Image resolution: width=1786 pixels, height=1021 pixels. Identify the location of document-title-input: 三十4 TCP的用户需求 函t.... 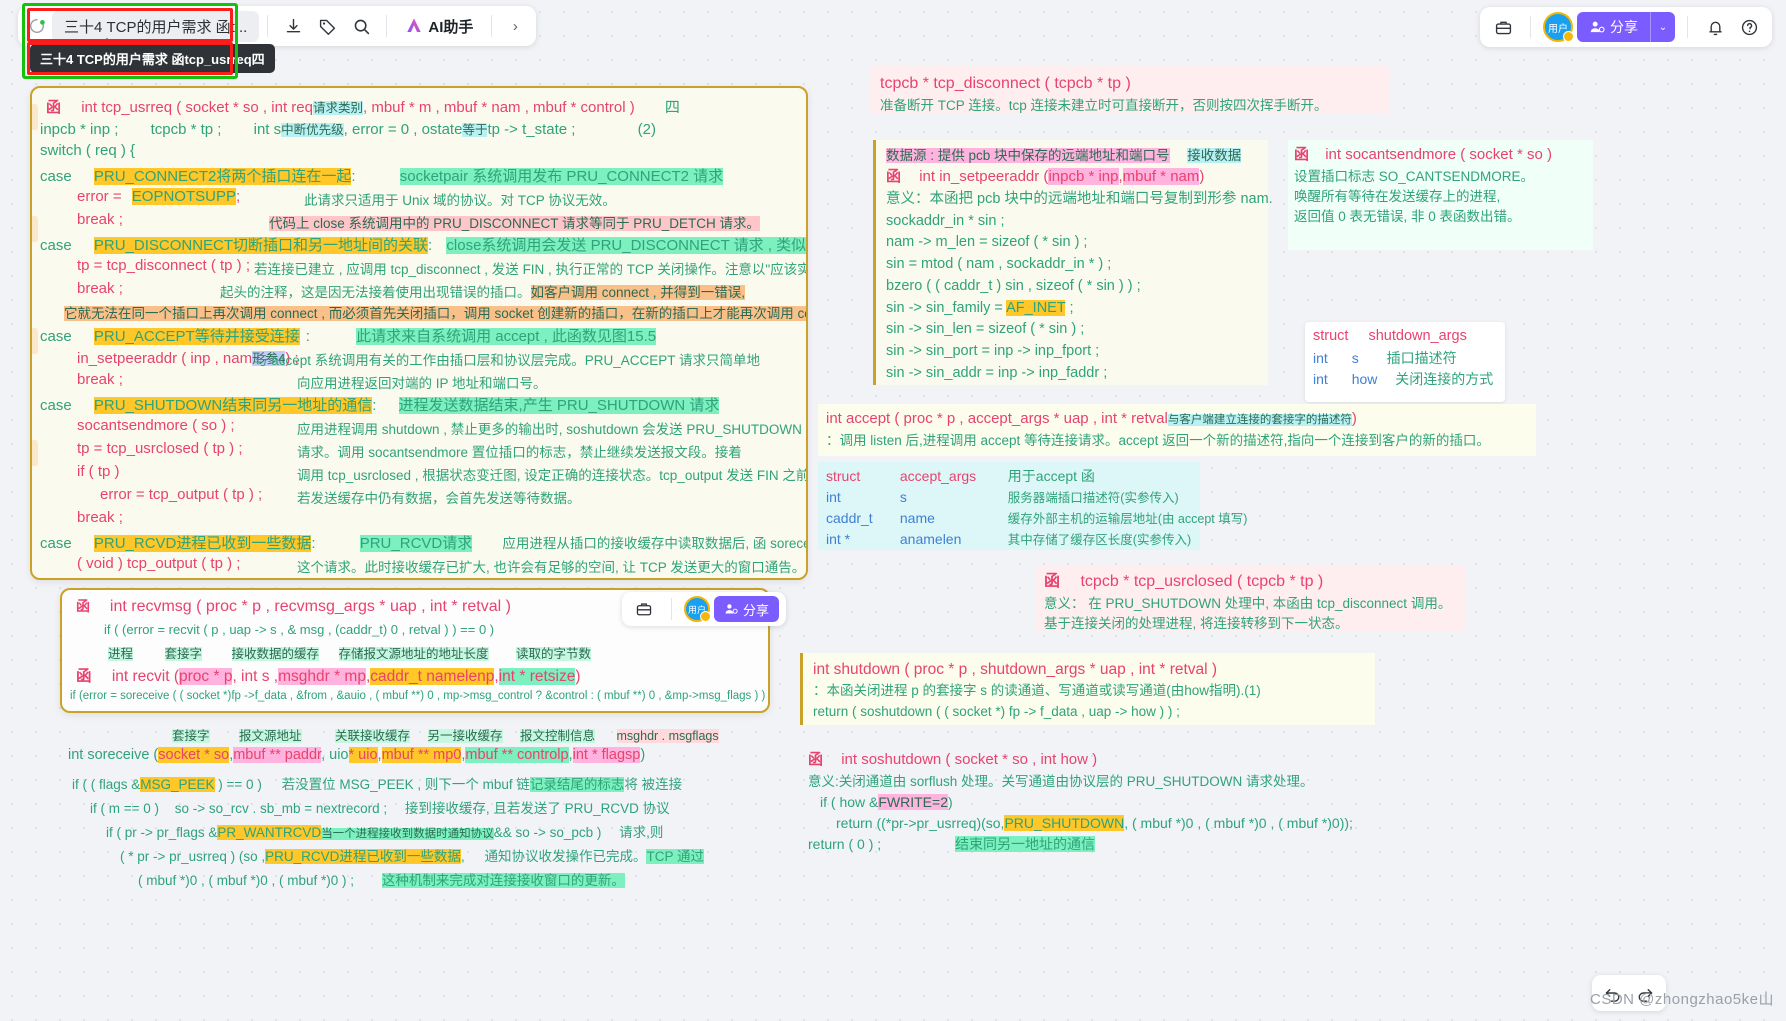
(156, 26).